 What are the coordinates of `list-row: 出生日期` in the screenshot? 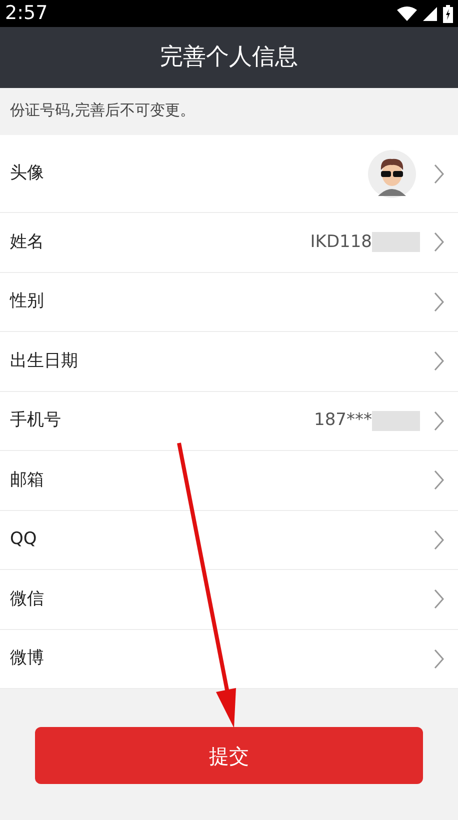 It's located at (229, 362).